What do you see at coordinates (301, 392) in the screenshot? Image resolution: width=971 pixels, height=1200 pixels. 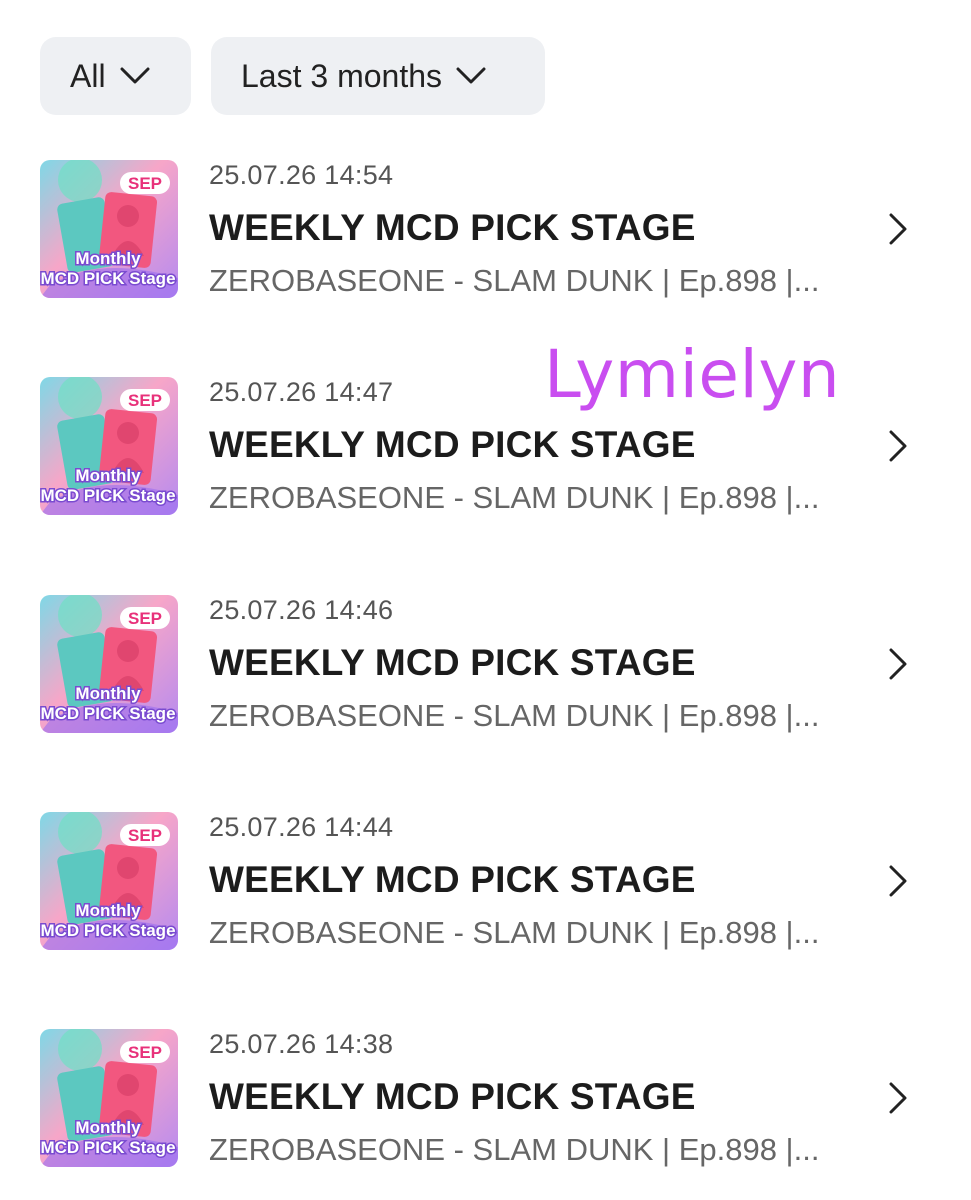 I see `item-date: 25.07.26 14:47` at bounding box center [301, 392].